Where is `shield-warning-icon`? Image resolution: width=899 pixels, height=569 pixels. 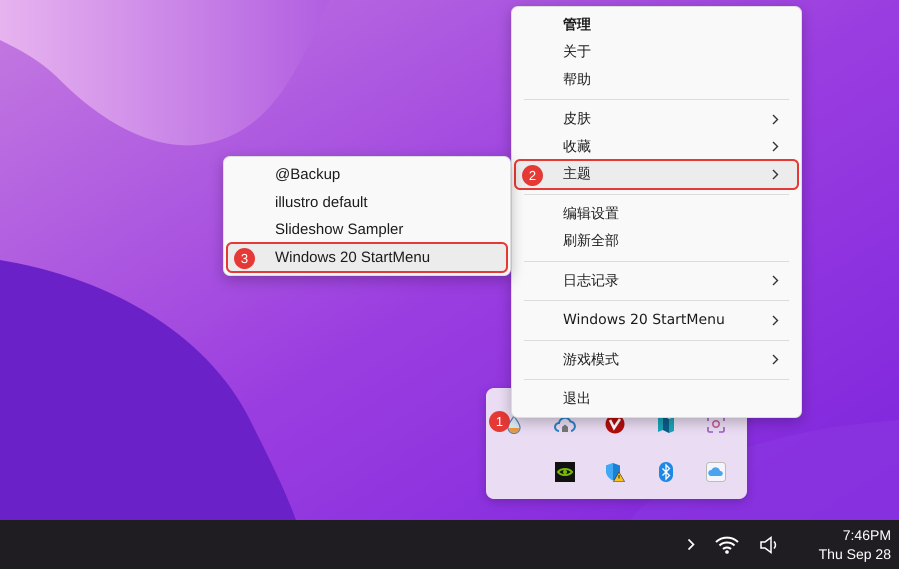 shield-warning-icon is located at coordinates (615, 472).